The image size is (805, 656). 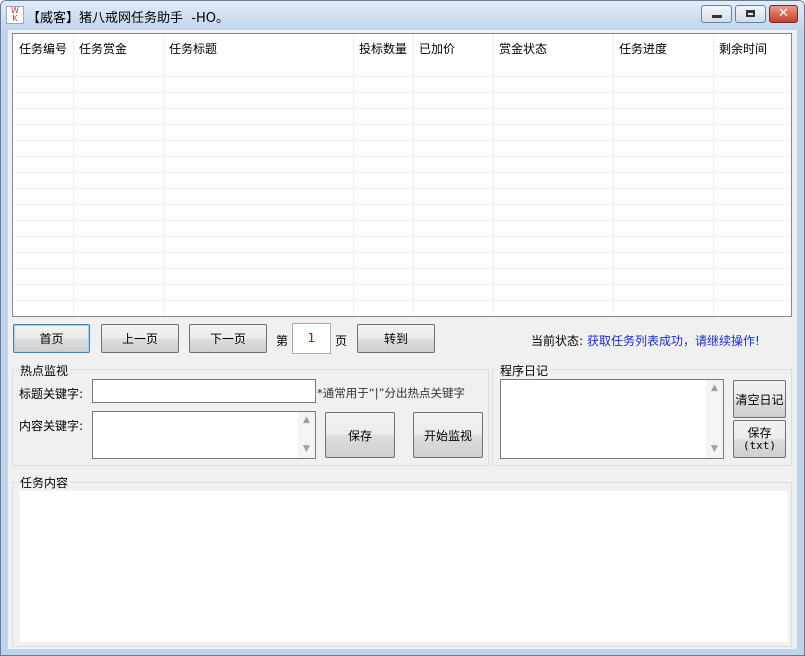 What do you see at coordinates (663, 47) in the screenshot?
I see `column-header-progress: 任务进度` at bounding box center [663, 47].